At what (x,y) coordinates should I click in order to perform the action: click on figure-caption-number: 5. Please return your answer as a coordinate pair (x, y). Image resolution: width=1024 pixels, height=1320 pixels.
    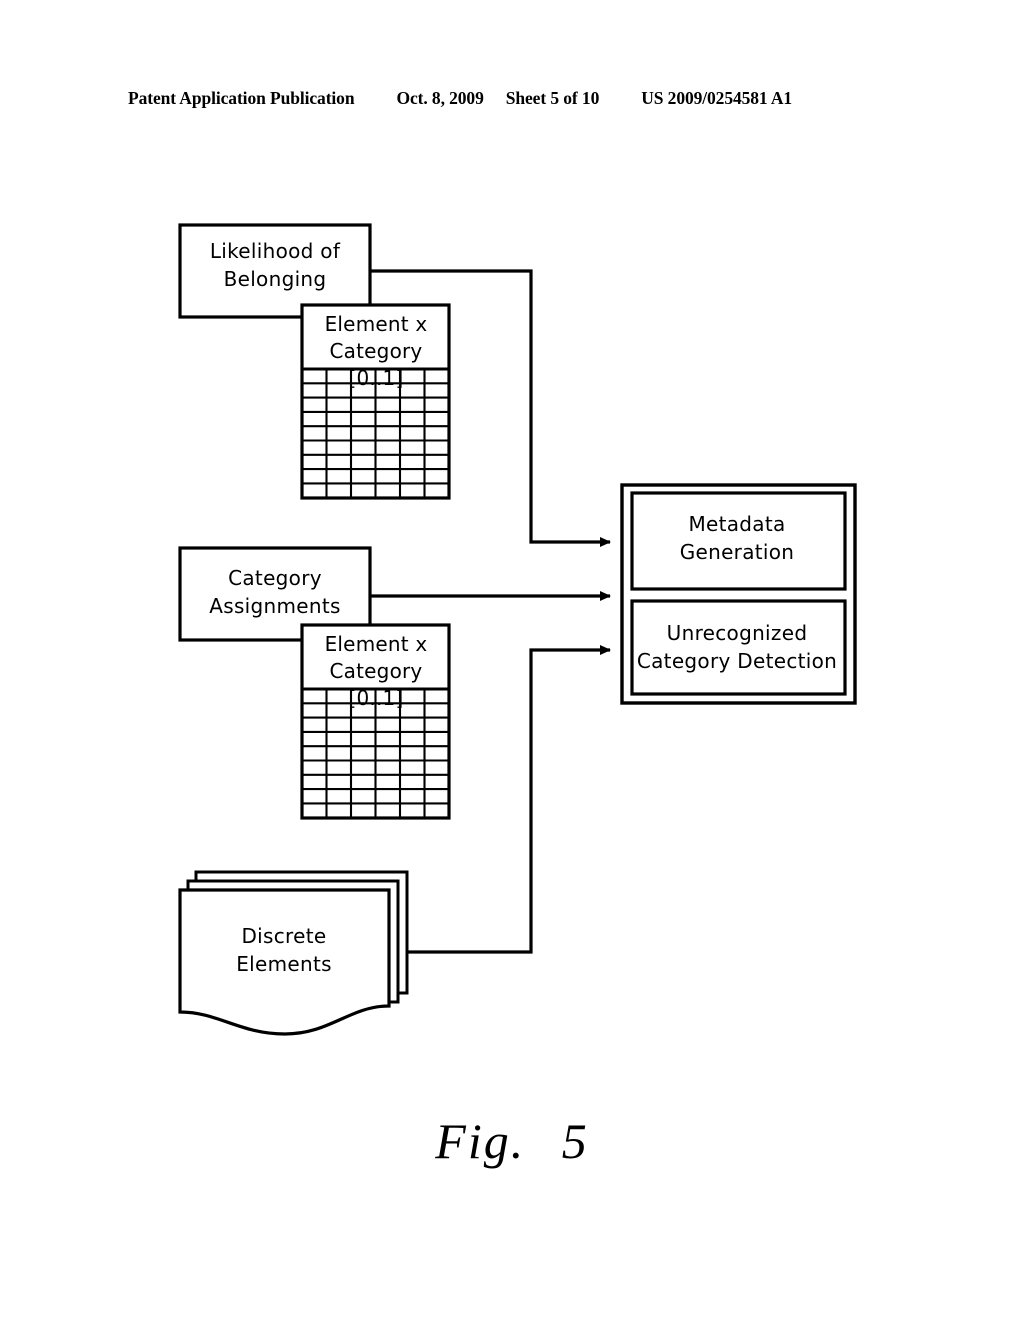
    Looking at the image, I should click on (575, 1141).